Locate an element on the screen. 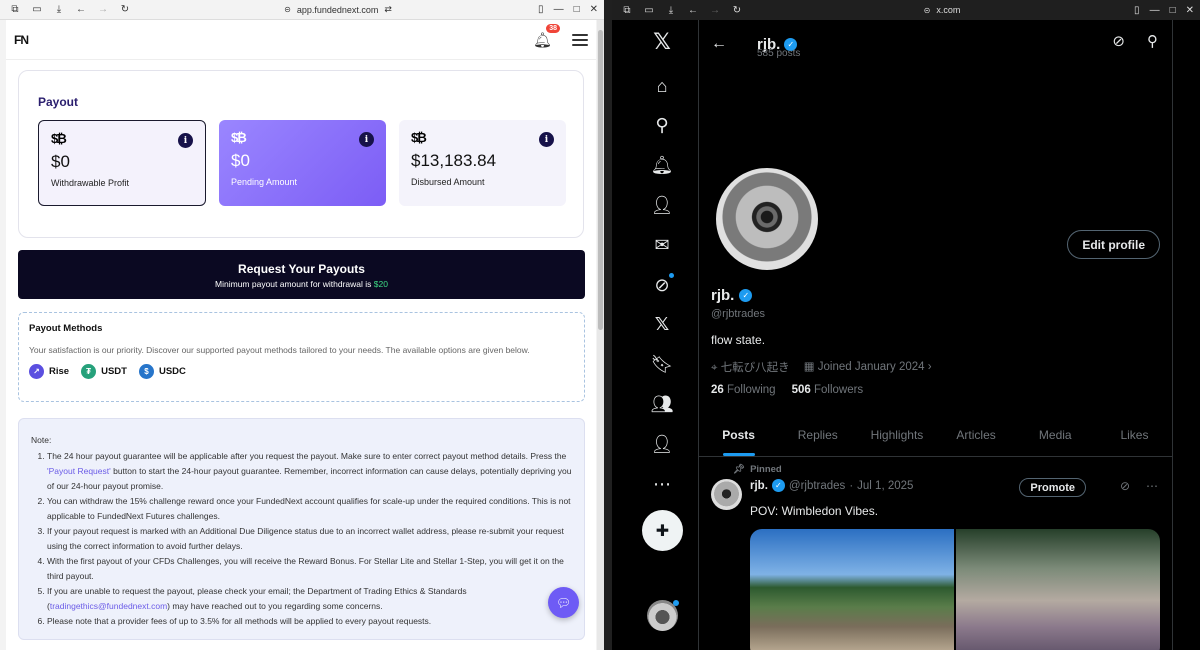  withdrawable-label: Withdrawable Profit is located at coordinates (90, 183).